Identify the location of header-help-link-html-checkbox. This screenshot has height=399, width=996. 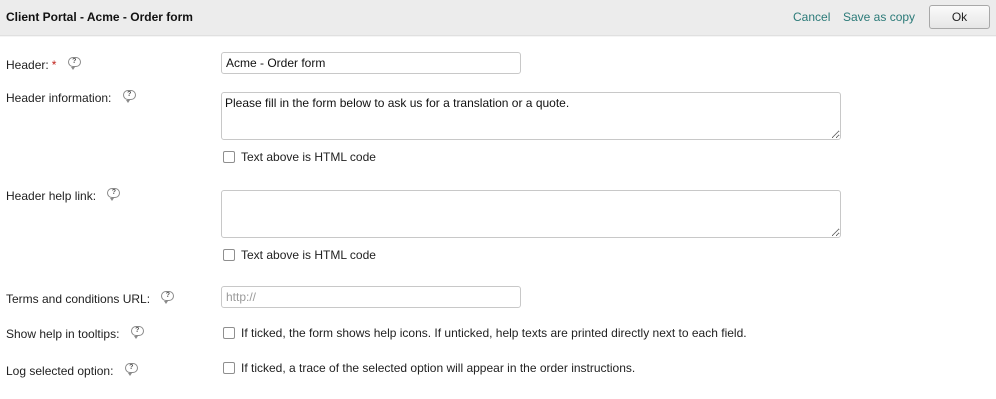
(229, 255).